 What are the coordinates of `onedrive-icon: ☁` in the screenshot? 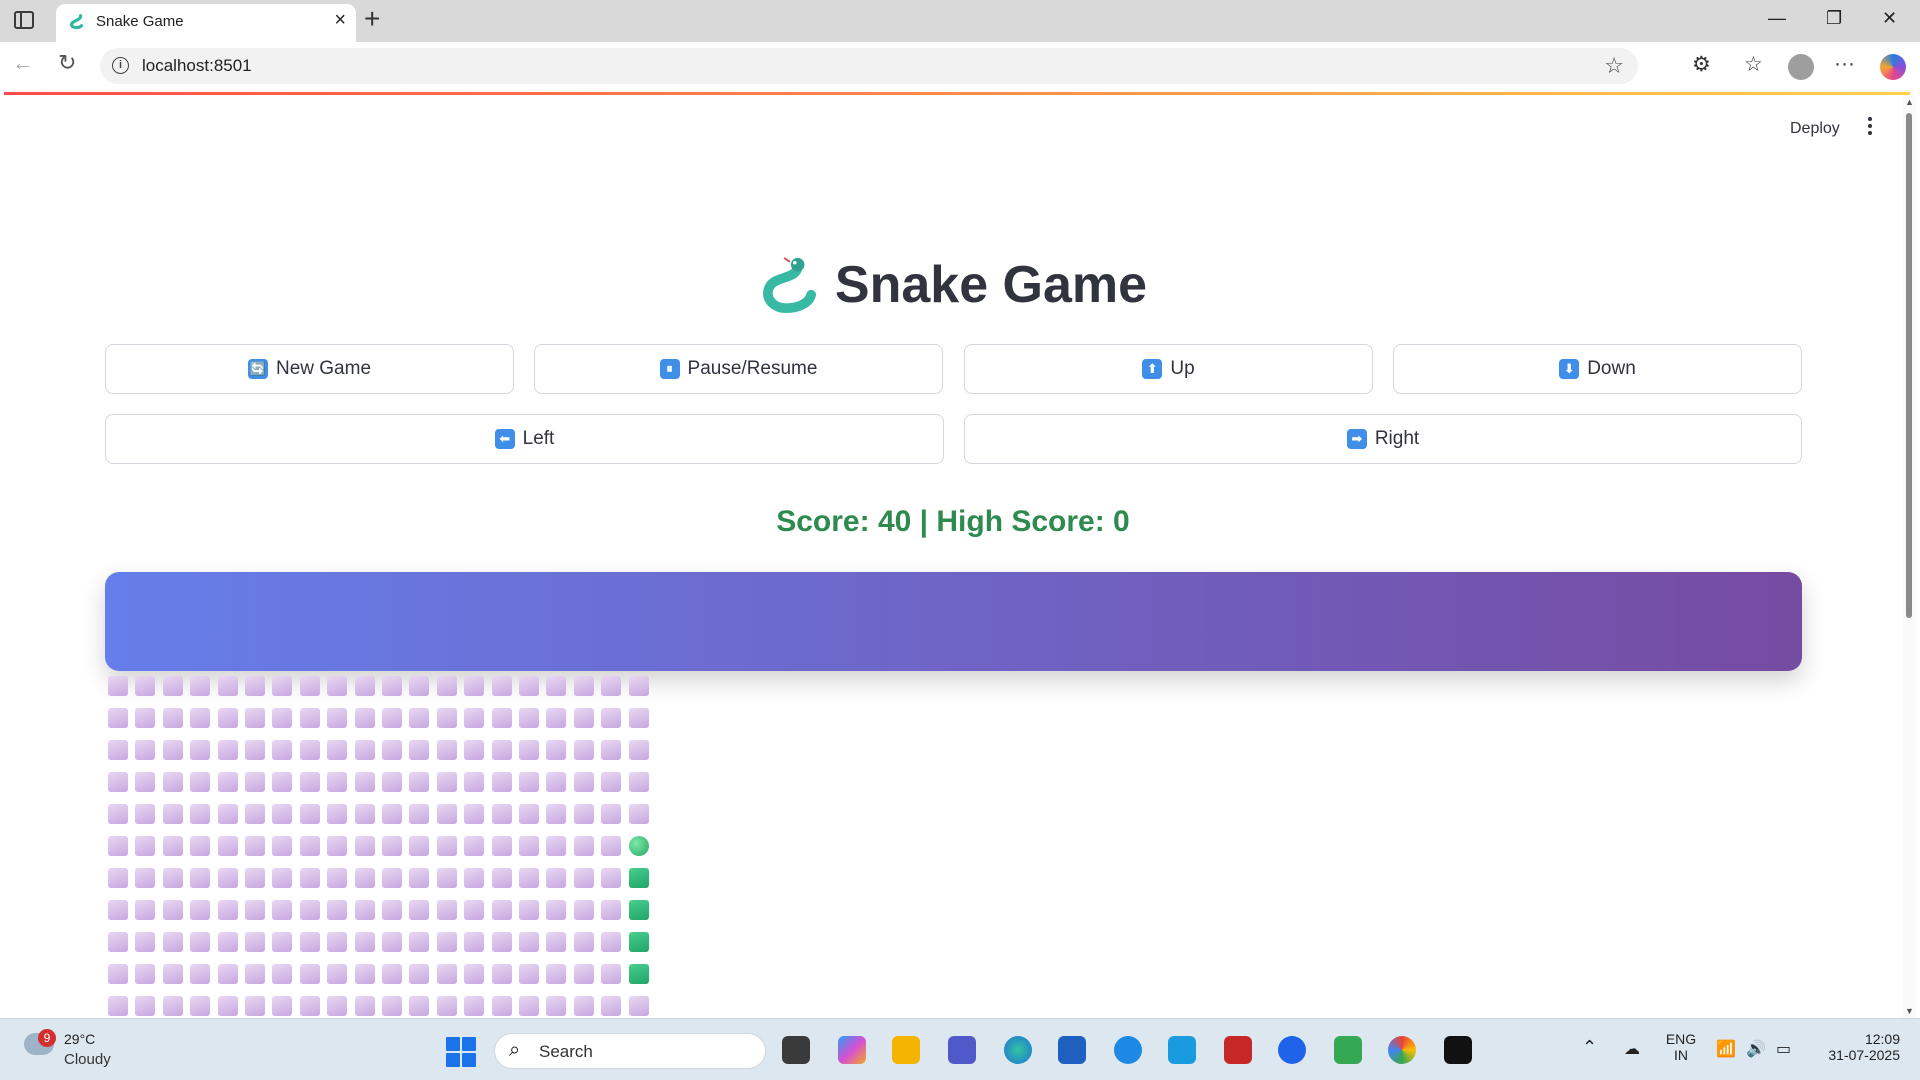 It's located at (1632, 1049).